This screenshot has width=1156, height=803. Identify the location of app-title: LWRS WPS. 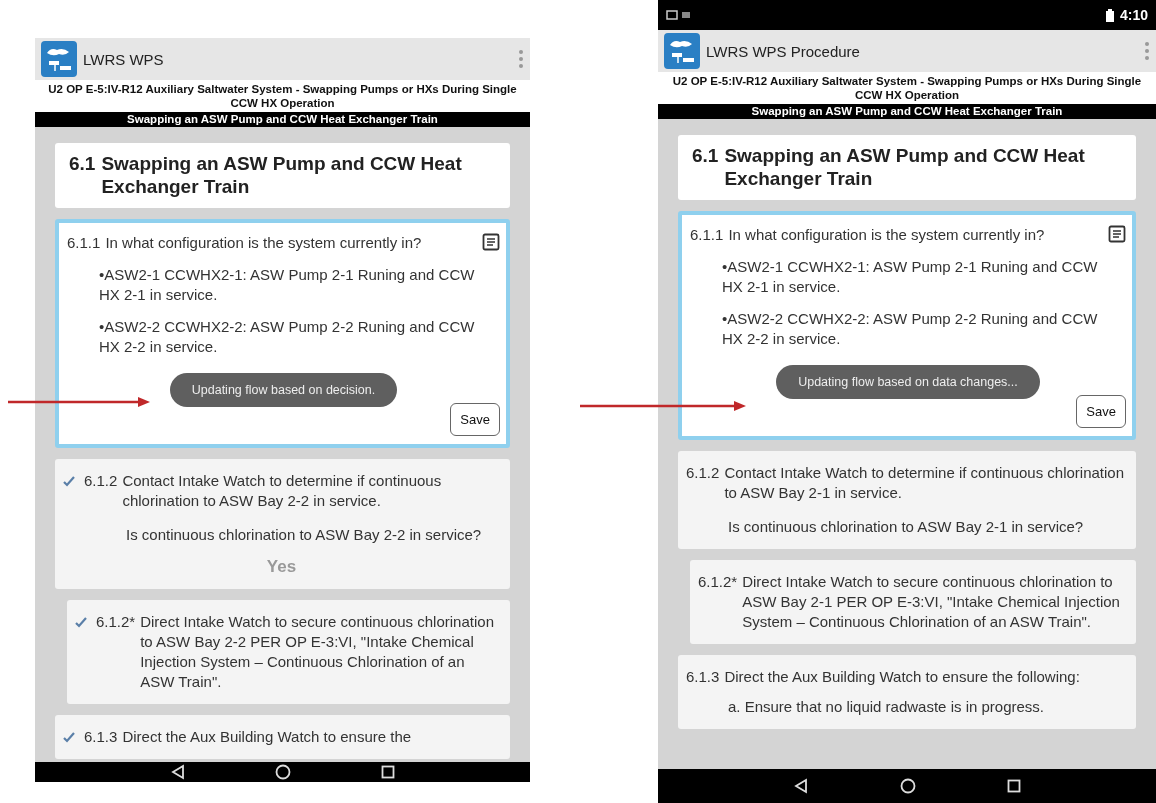
(124, 59).